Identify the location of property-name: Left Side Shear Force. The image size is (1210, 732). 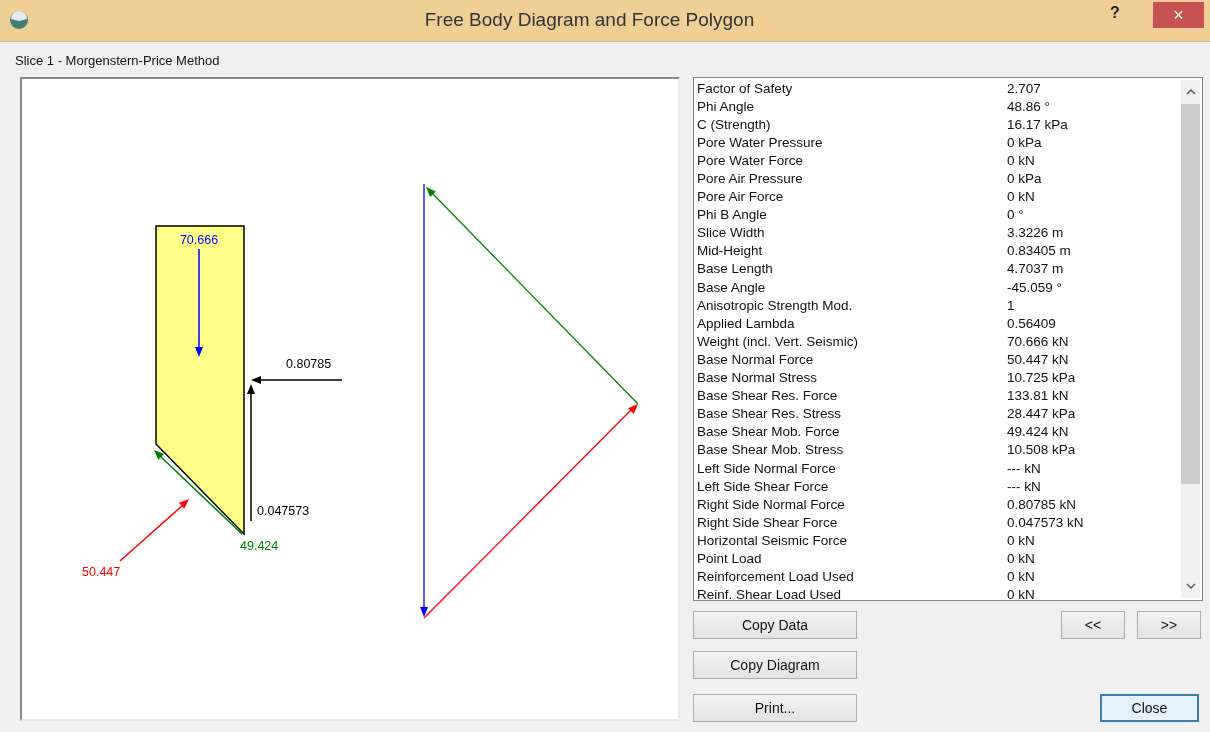
(763, 486).